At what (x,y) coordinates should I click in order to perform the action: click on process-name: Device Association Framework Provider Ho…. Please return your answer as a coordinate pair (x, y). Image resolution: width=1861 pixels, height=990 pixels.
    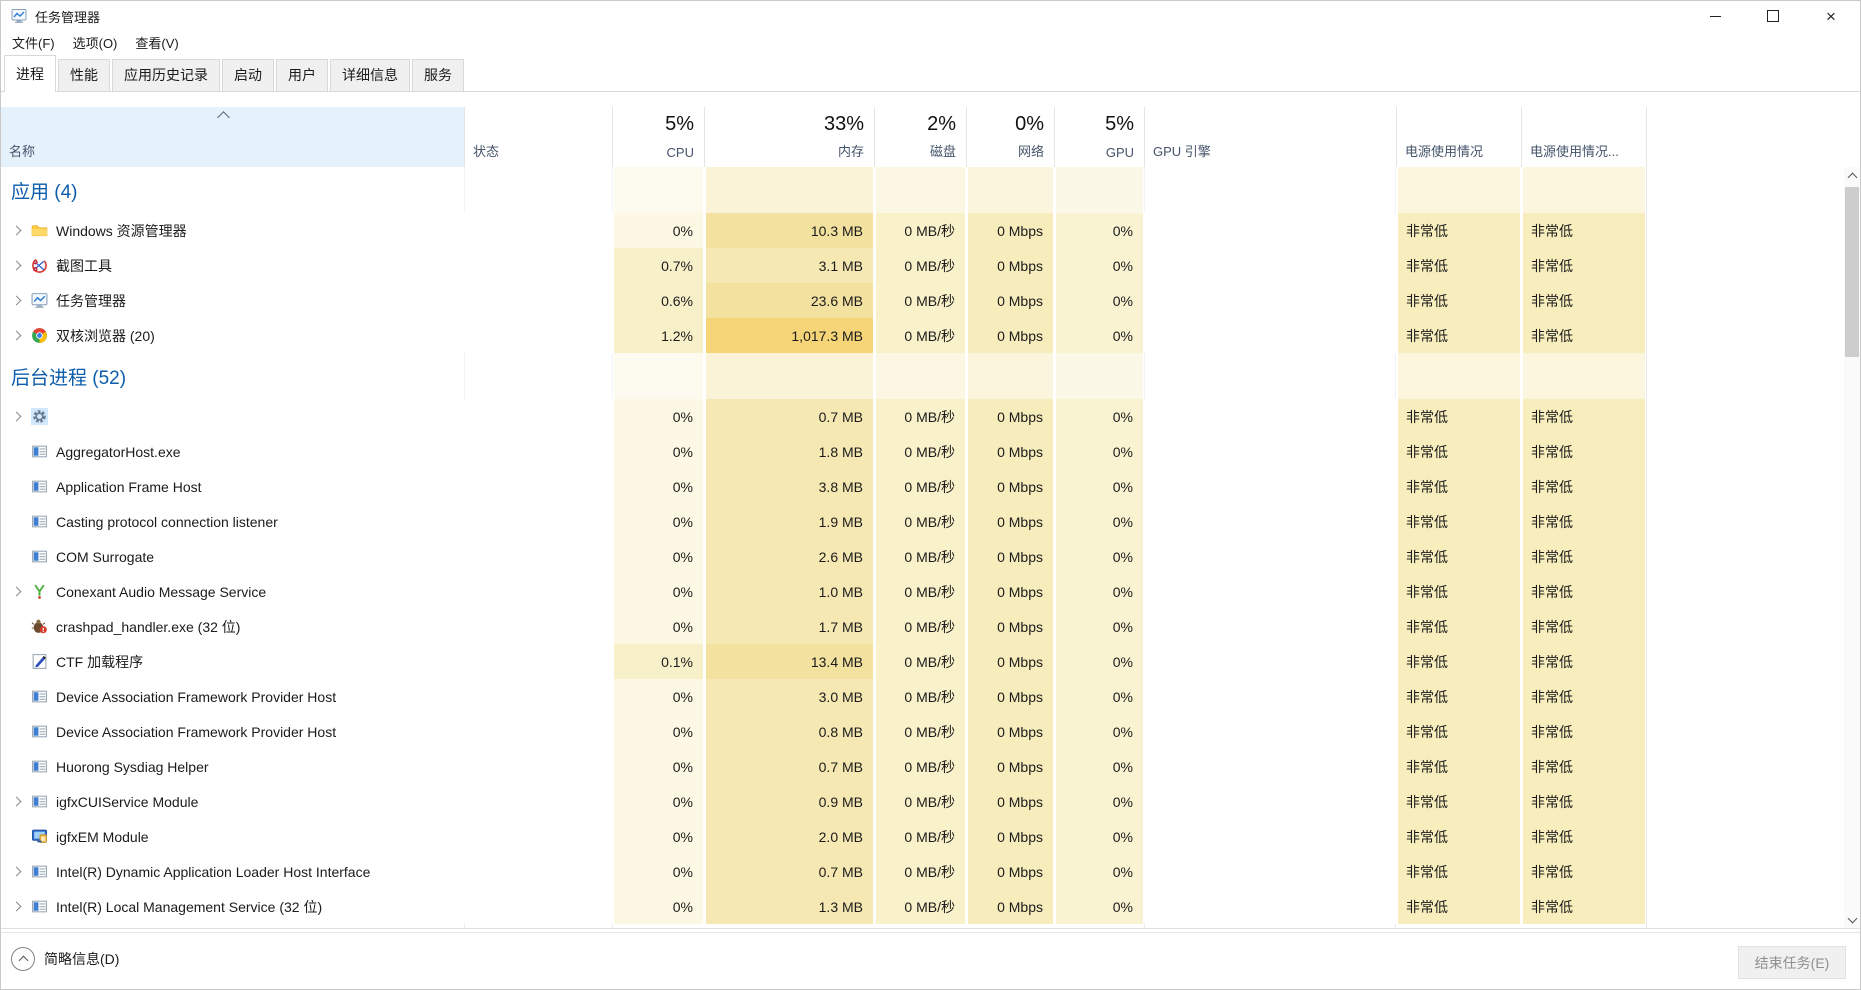
    Looking at the image, I should click on (196, 696).